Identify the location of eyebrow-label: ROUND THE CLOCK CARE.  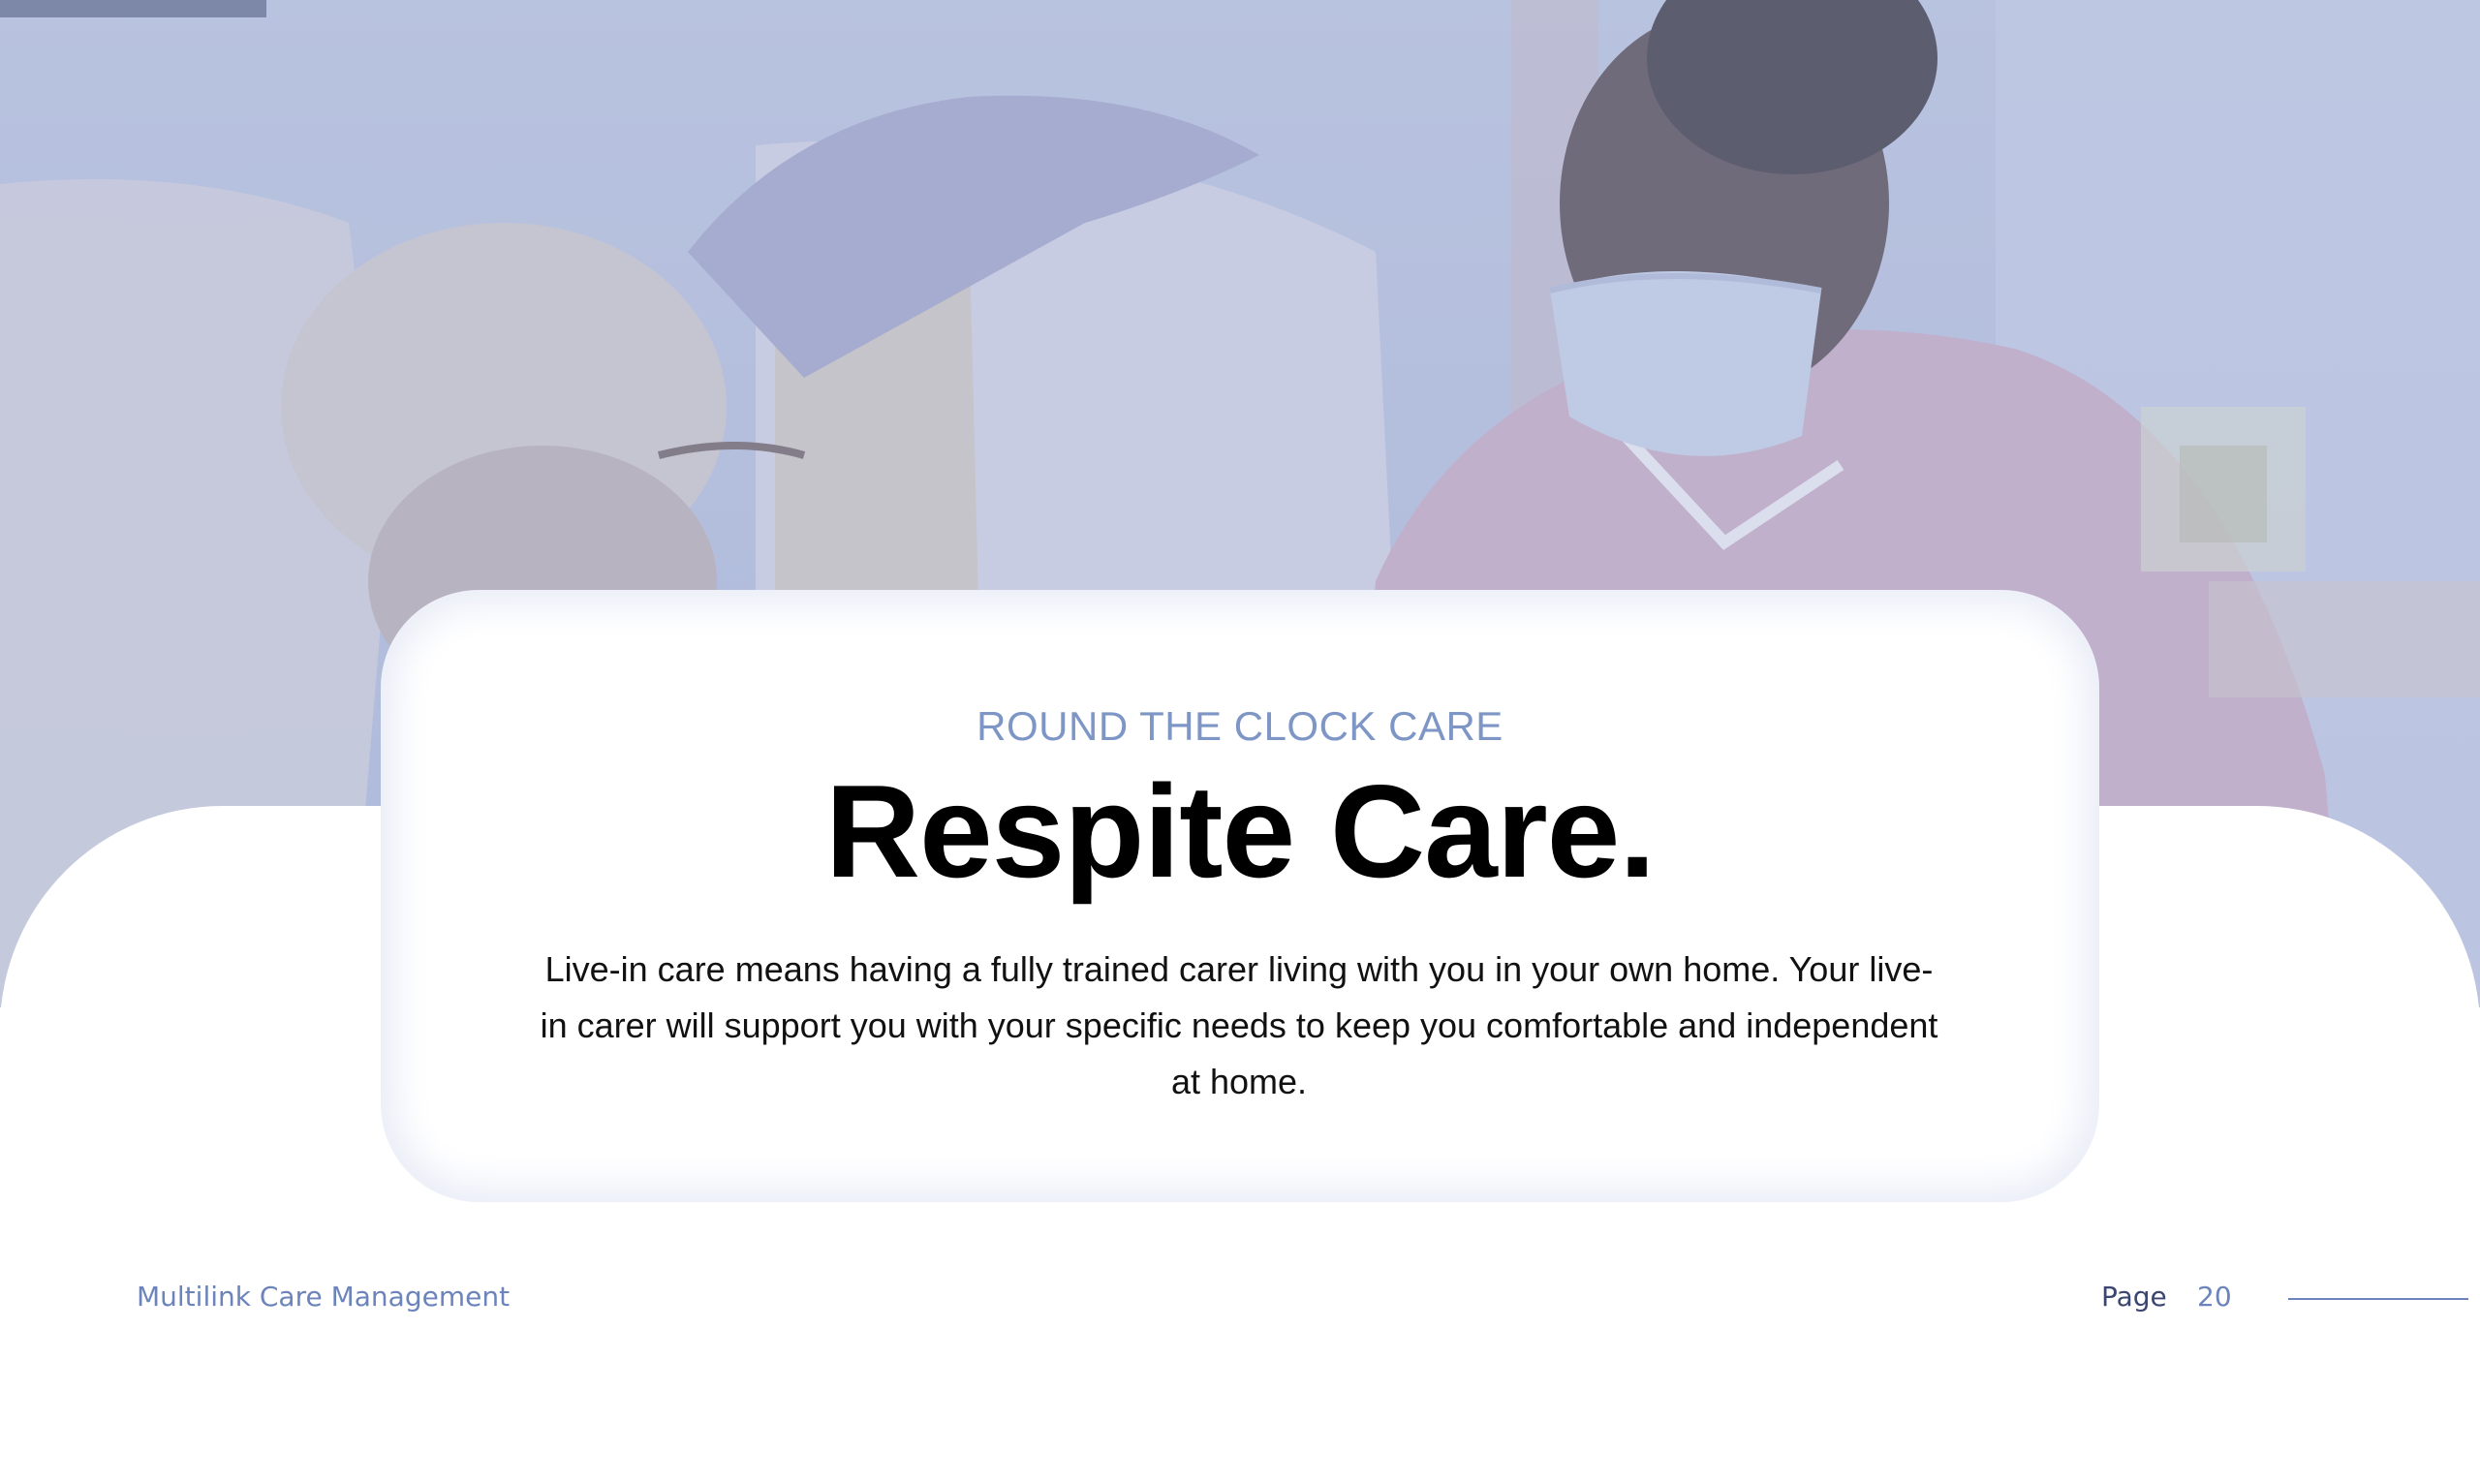
(1240, 726).